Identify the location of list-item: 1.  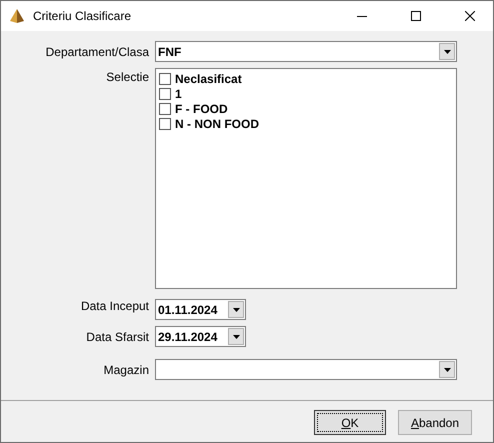
(178, 93).